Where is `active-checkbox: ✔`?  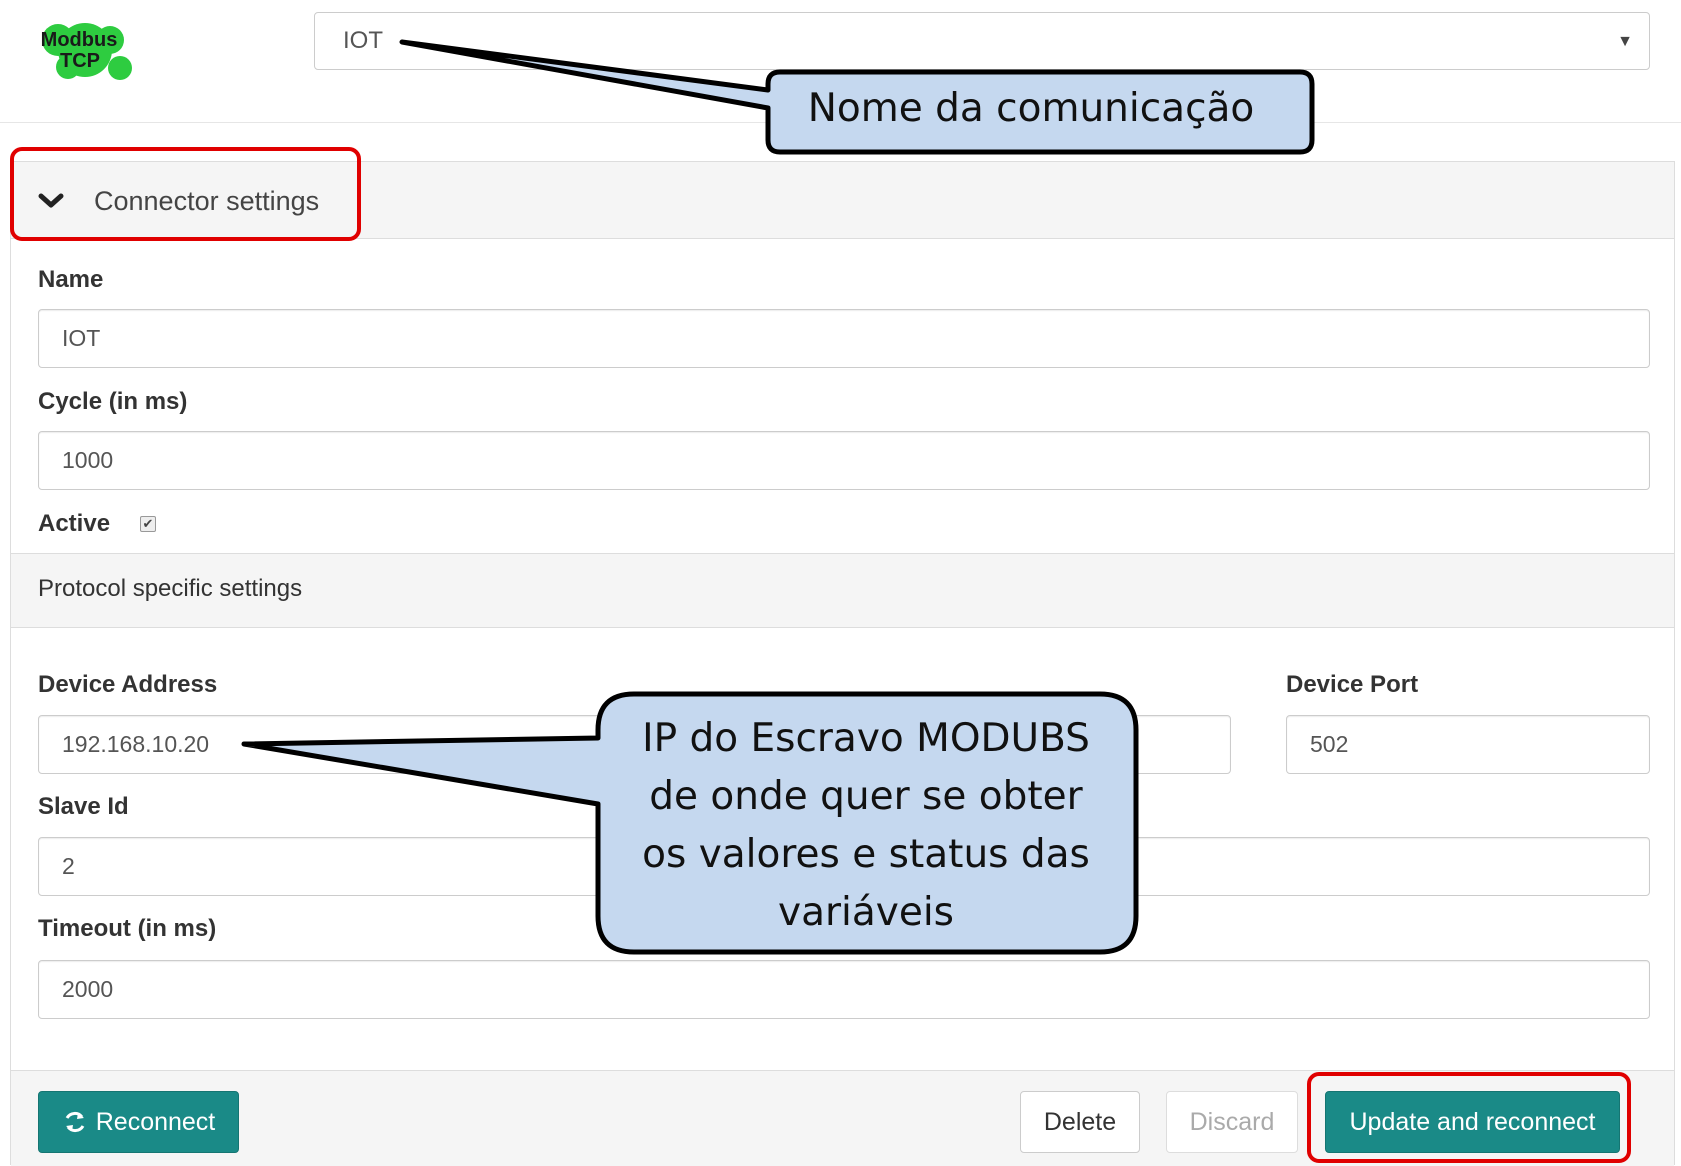 active-checkbox: ✔ is located at coordinates (148, 524).